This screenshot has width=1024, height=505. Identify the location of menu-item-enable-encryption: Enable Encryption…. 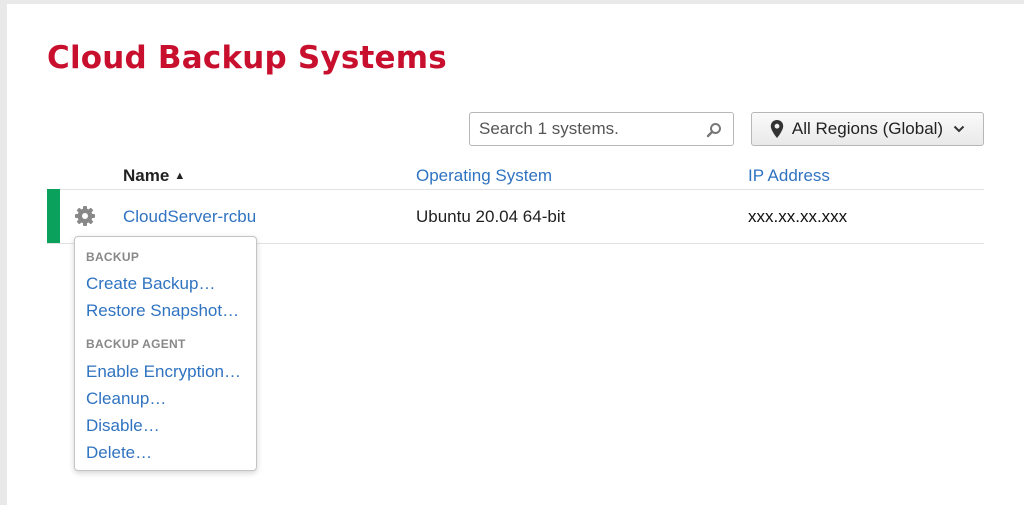
(163, 372).